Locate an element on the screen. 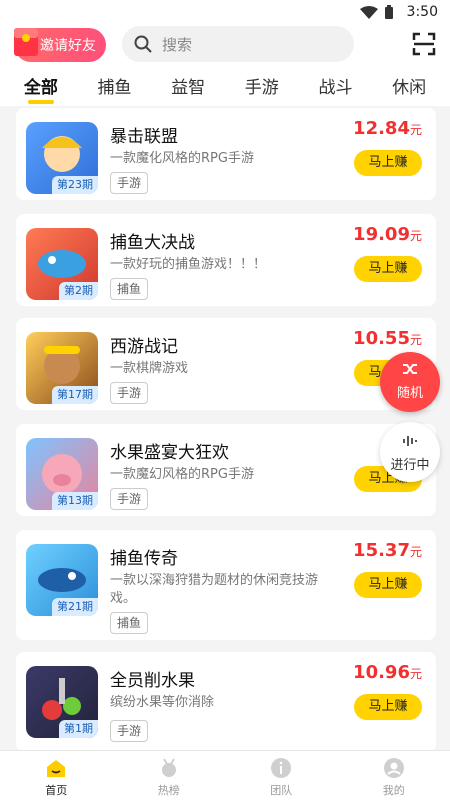 The height and width of the screenshot is (800, 450). tab-team: 团队 is located at coordinates (281, 775).